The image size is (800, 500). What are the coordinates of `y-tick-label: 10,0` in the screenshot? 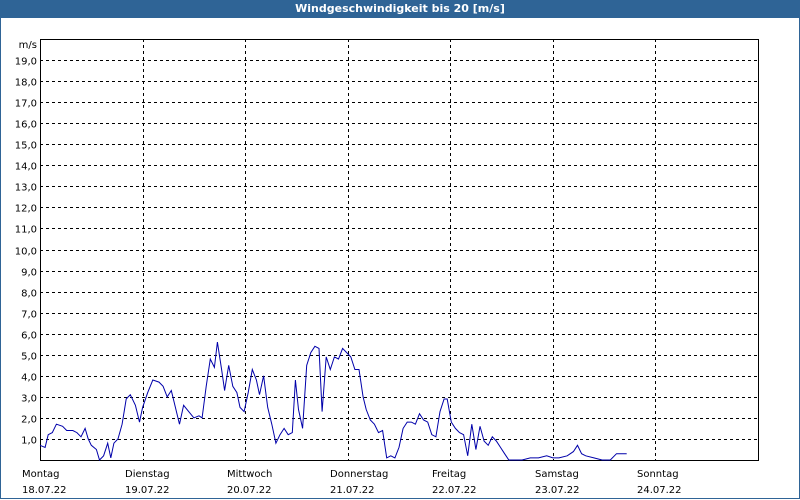 It's located at (26, 252).